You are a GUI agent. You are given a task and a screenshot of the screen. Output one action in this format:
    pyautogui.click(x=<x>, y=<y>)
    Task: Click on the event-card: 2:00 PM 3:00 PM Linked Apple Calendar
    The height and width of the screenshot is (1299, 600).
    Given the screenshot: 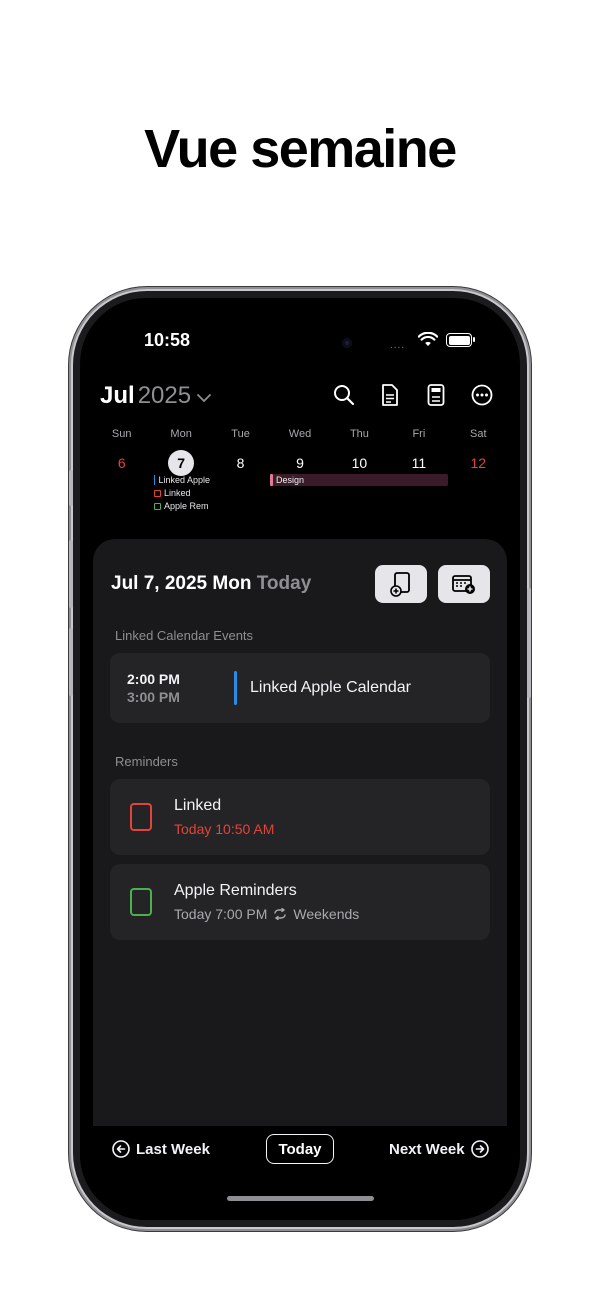 What is the action you would take?
    pyautogui.click(x=300, y=688)
    